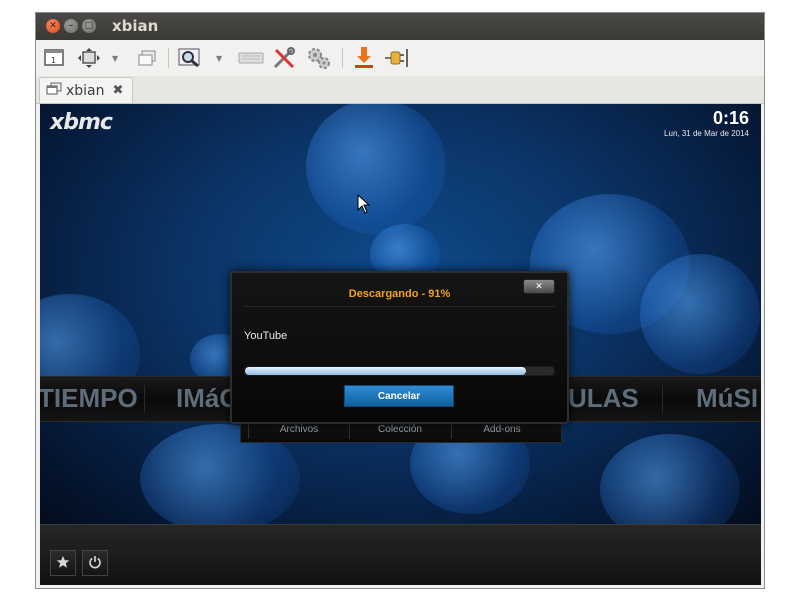 The width and height of the screenshot is (800, 600). I want to click on star-icon, so click(63, 563).